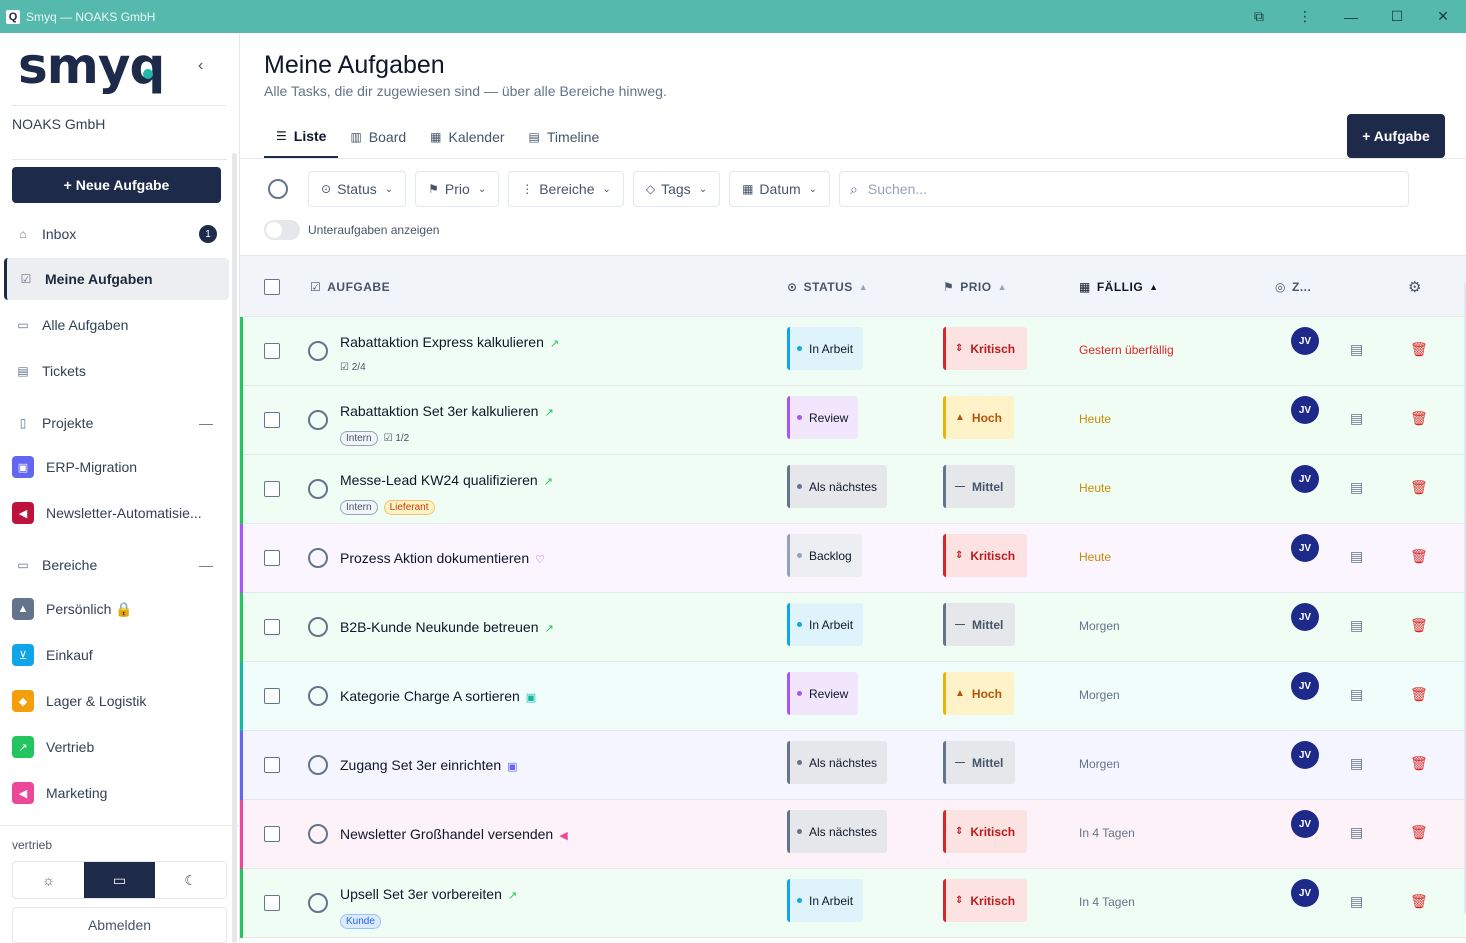 This screenshot has height=943, width=1466. Describe the element at coordinates (676, 189) in the screenshot. I see `tags-filter: ◇ Tags ⌄` at that location.